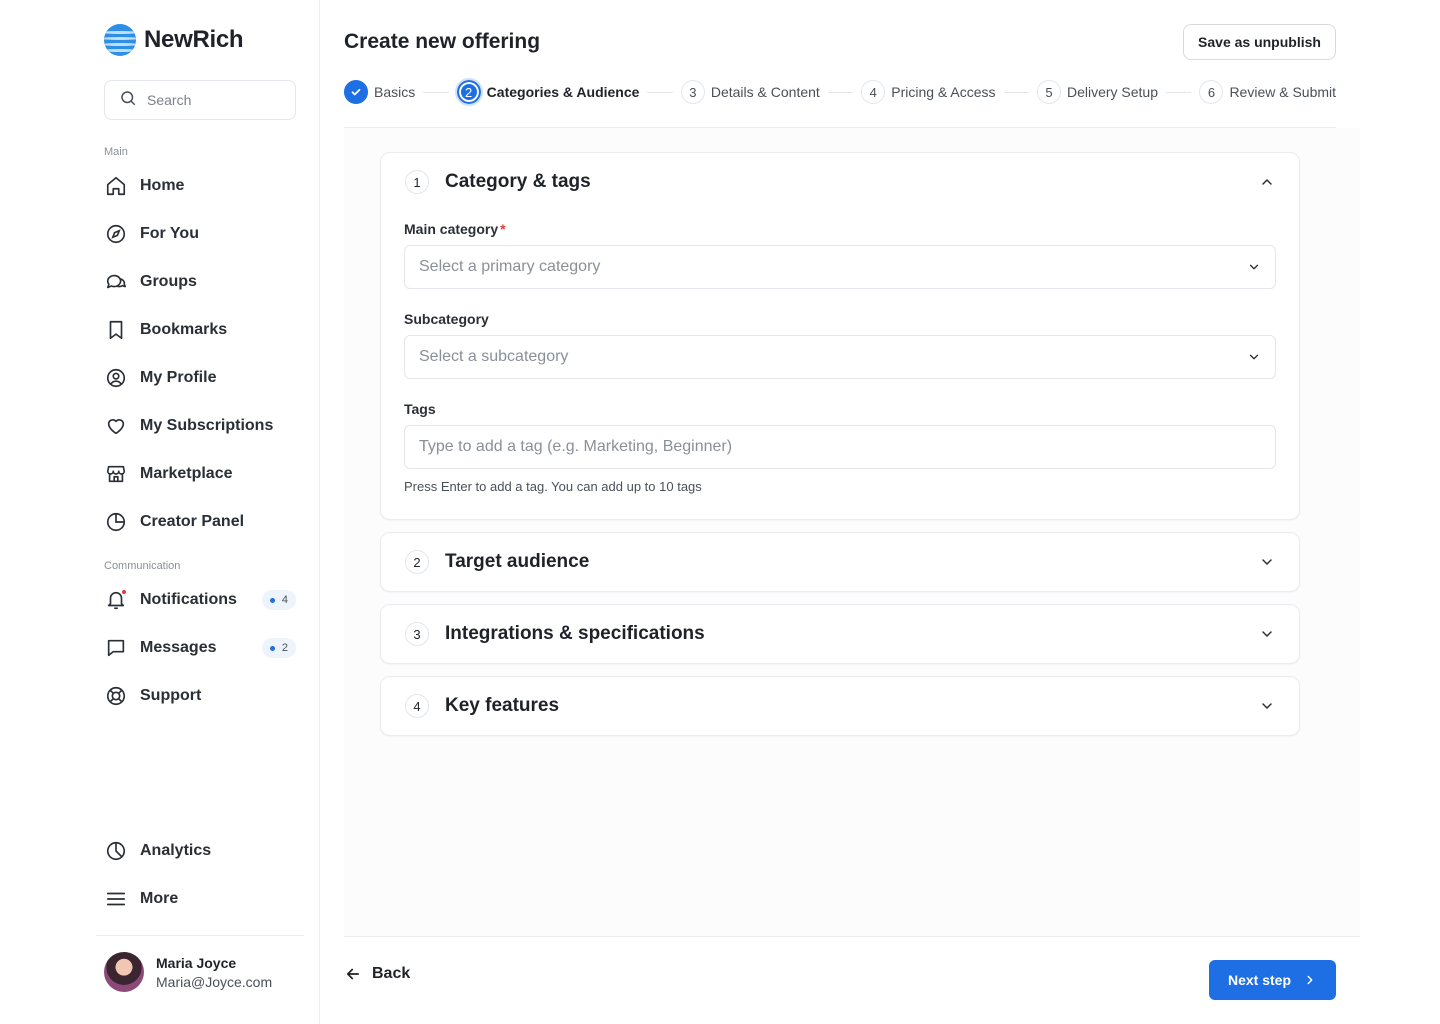 The height and width of the screenshot is (1024, 1440). I want to click on count-badge: 4, so click(278, 600).